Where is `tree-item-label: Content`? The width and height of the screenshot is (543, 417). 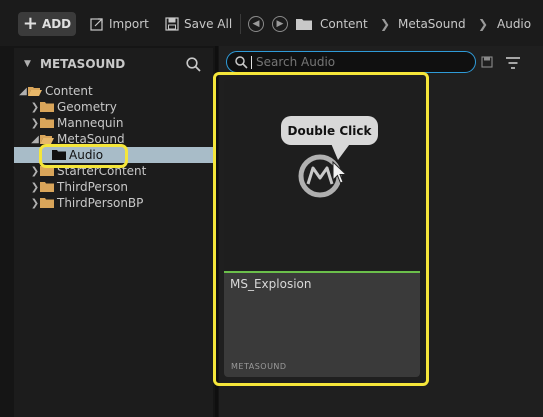 tree-item-label: Content is located at coordinates (69, 91).